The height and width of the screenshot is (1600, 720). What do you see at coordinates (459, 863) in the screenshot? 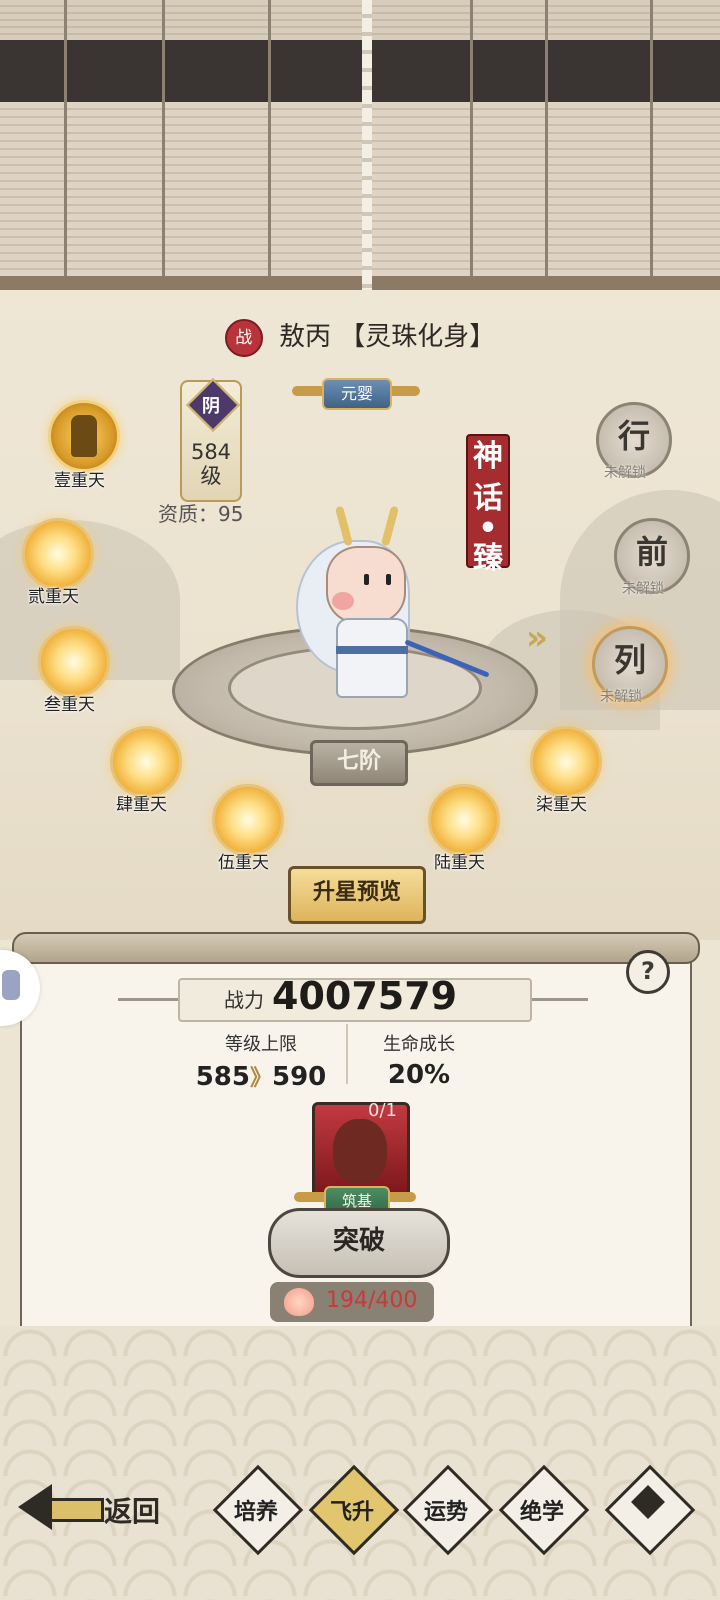
I see `star-node-label: 陆重天` at bounding box center [459, 863].